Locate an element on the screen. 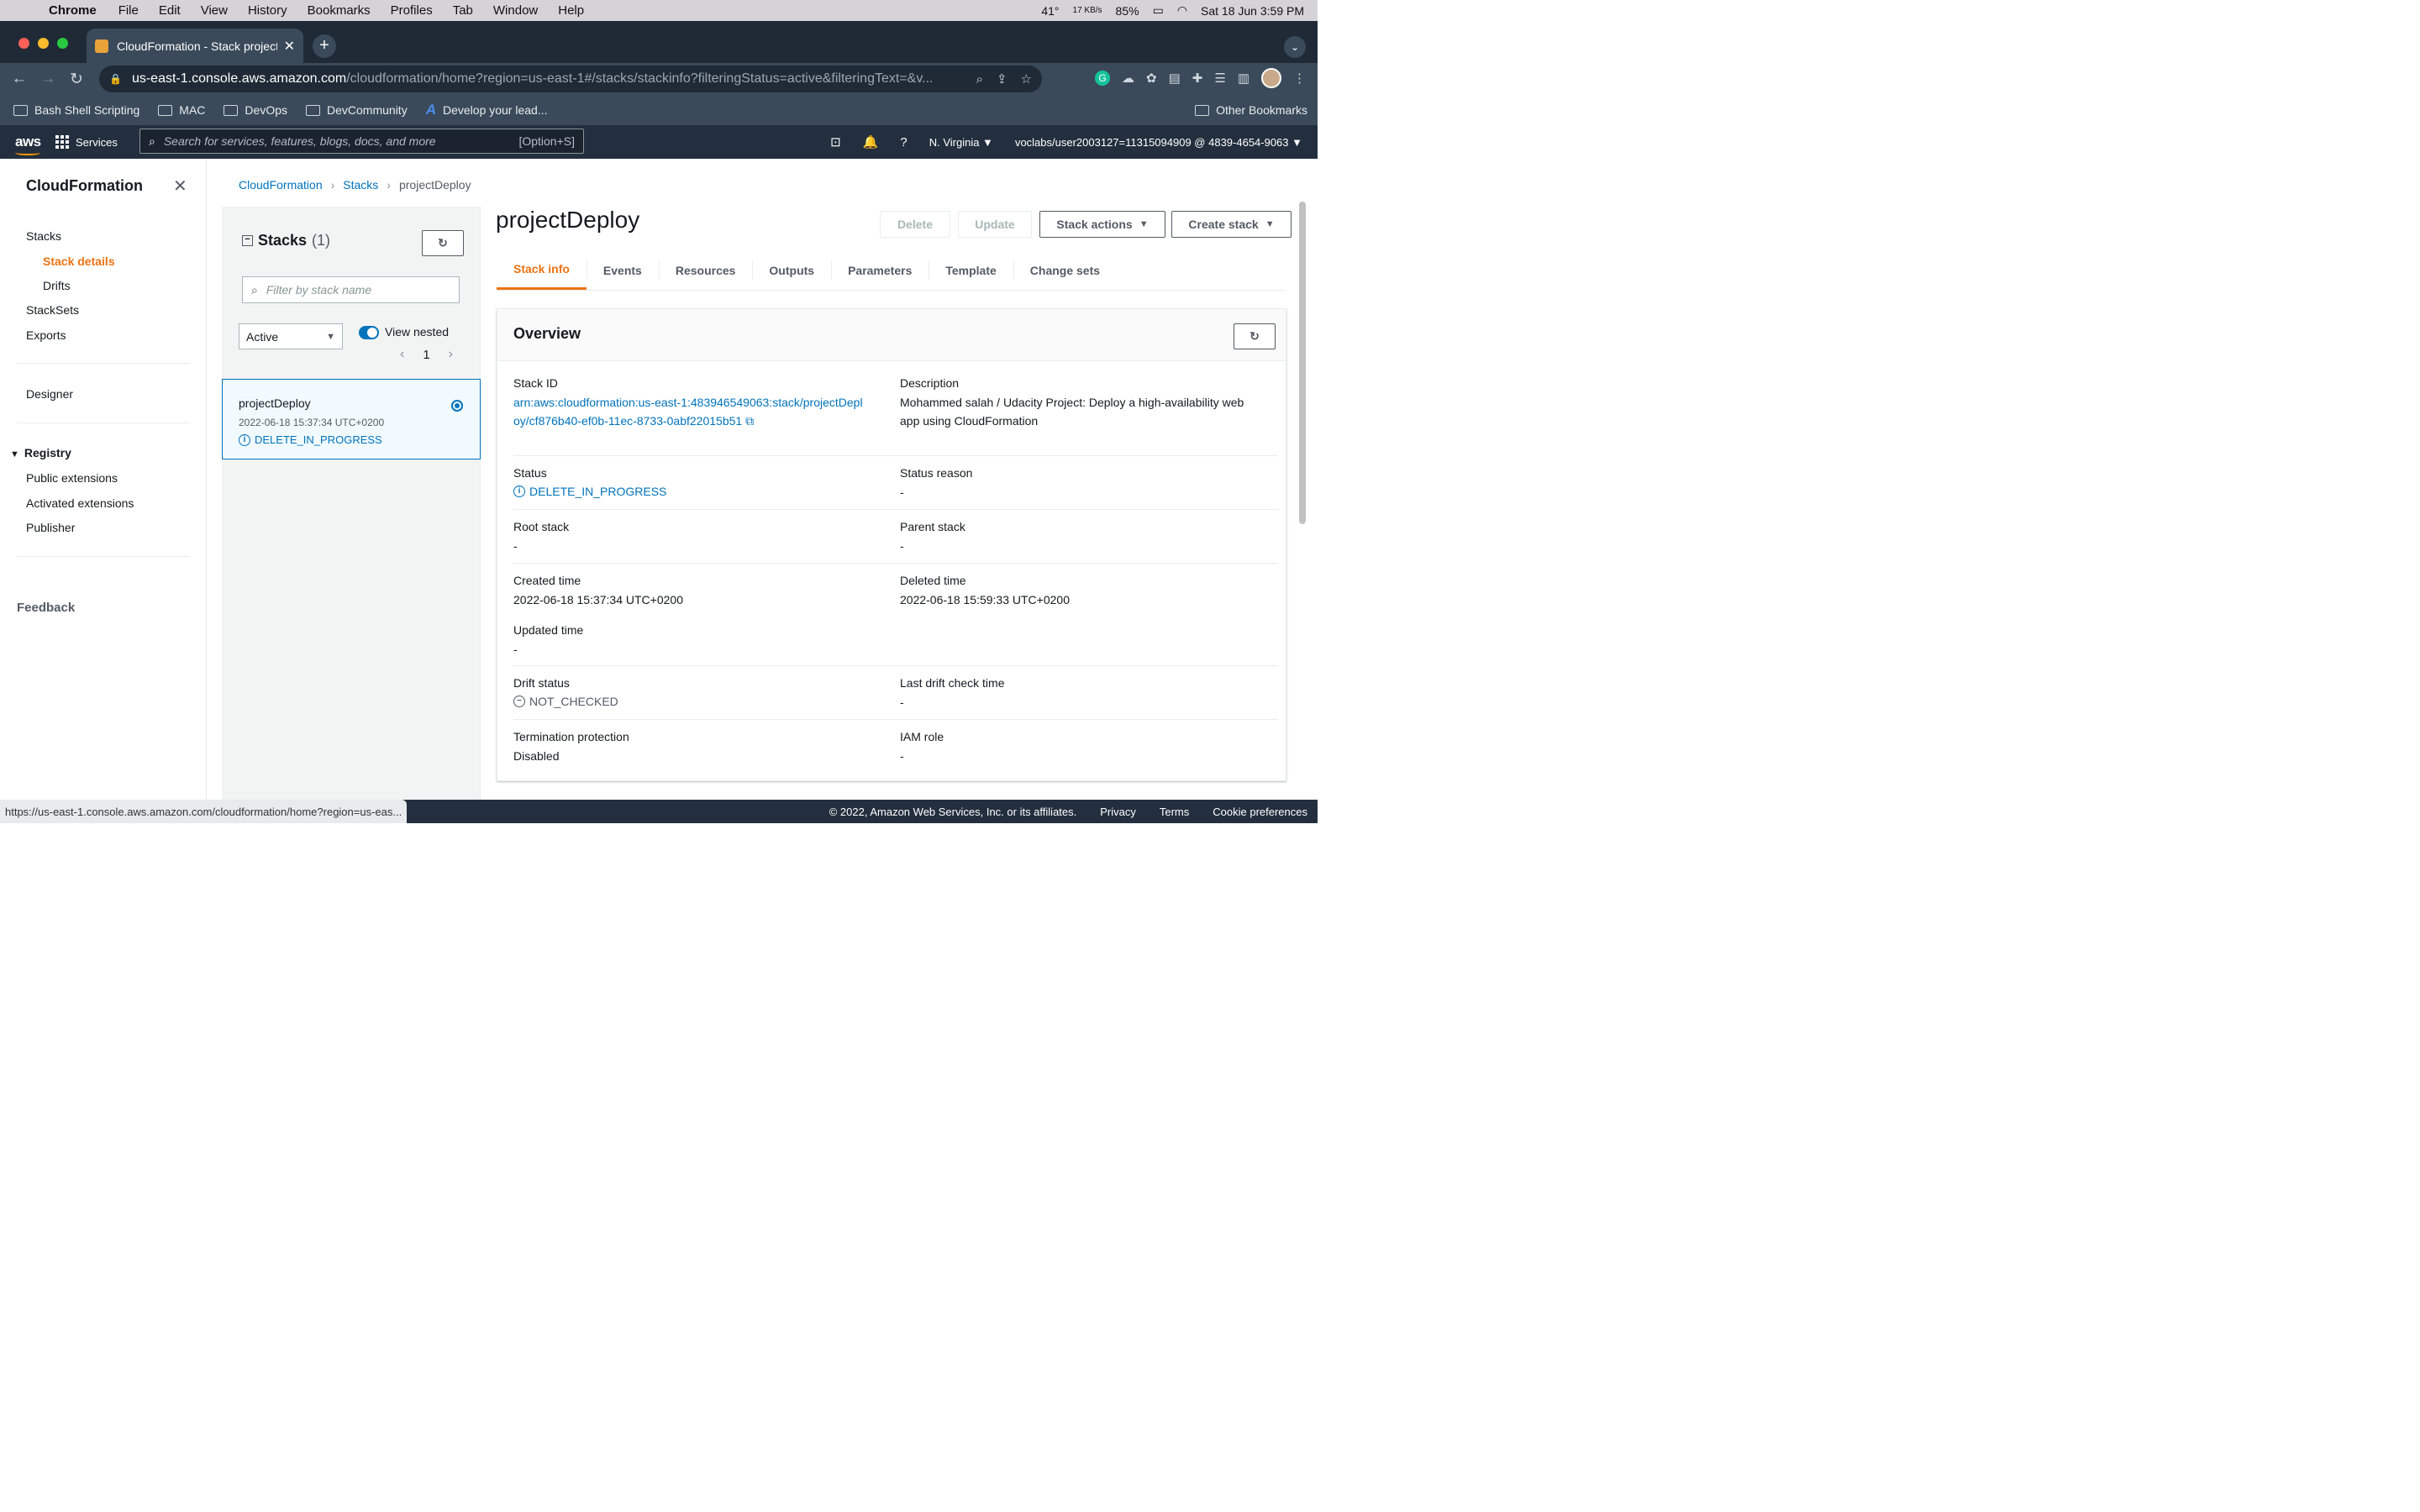  profile-avatar is located at coordinates (1271, 78).